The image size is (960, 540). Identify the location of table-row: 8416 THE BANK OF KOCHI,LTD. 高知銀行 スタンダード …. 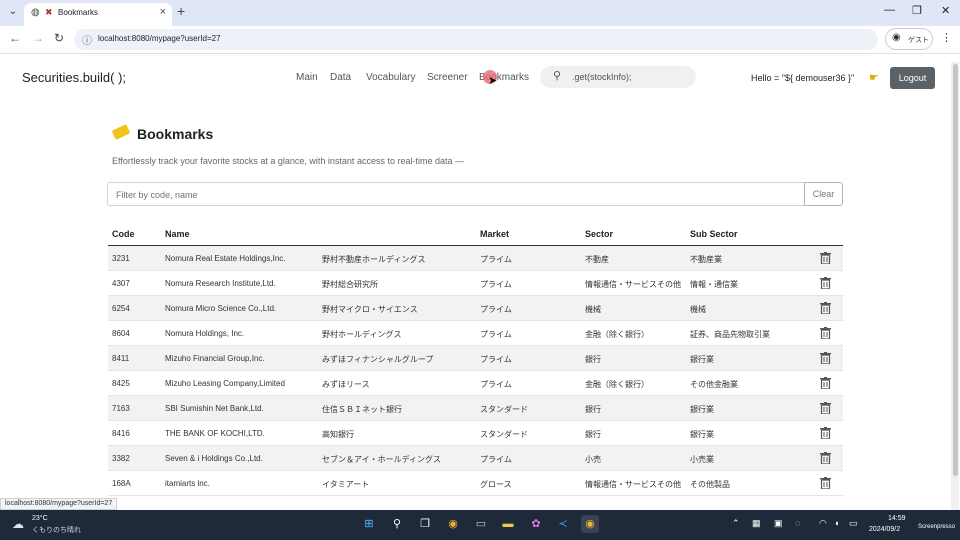
(475, 433).